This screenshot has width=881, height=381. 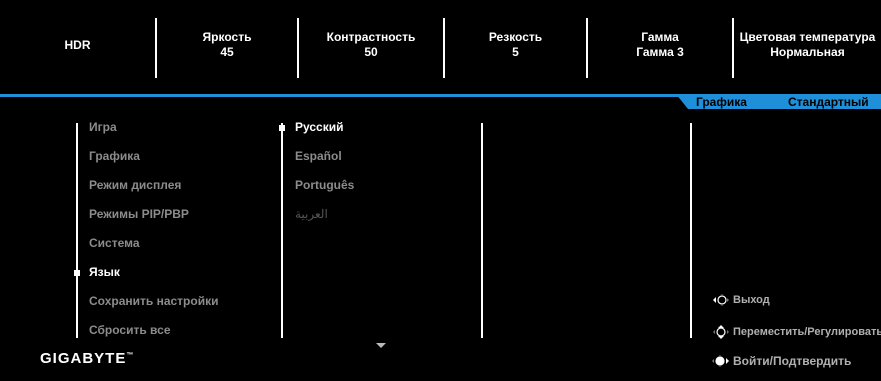 I want to click on color-temperature-value: Нормальная, so click(x=807, y=52).